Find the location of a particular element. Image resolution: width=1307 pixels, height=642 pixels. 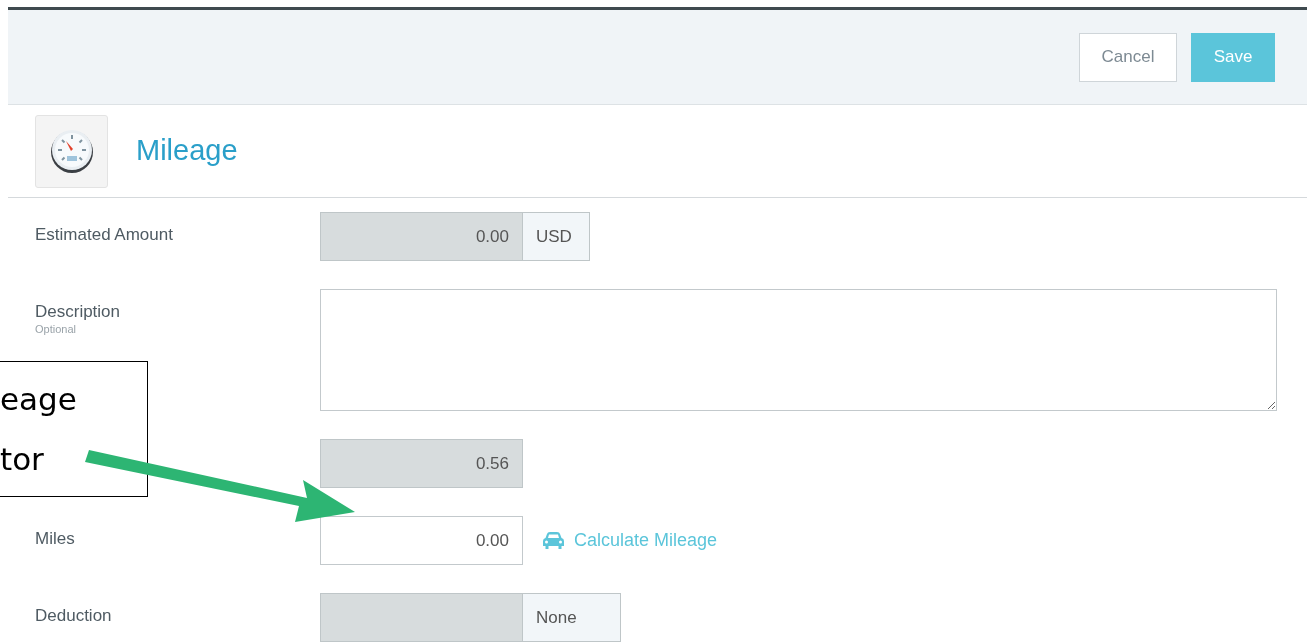

field-label: Description is located at coordinates (78, 312).